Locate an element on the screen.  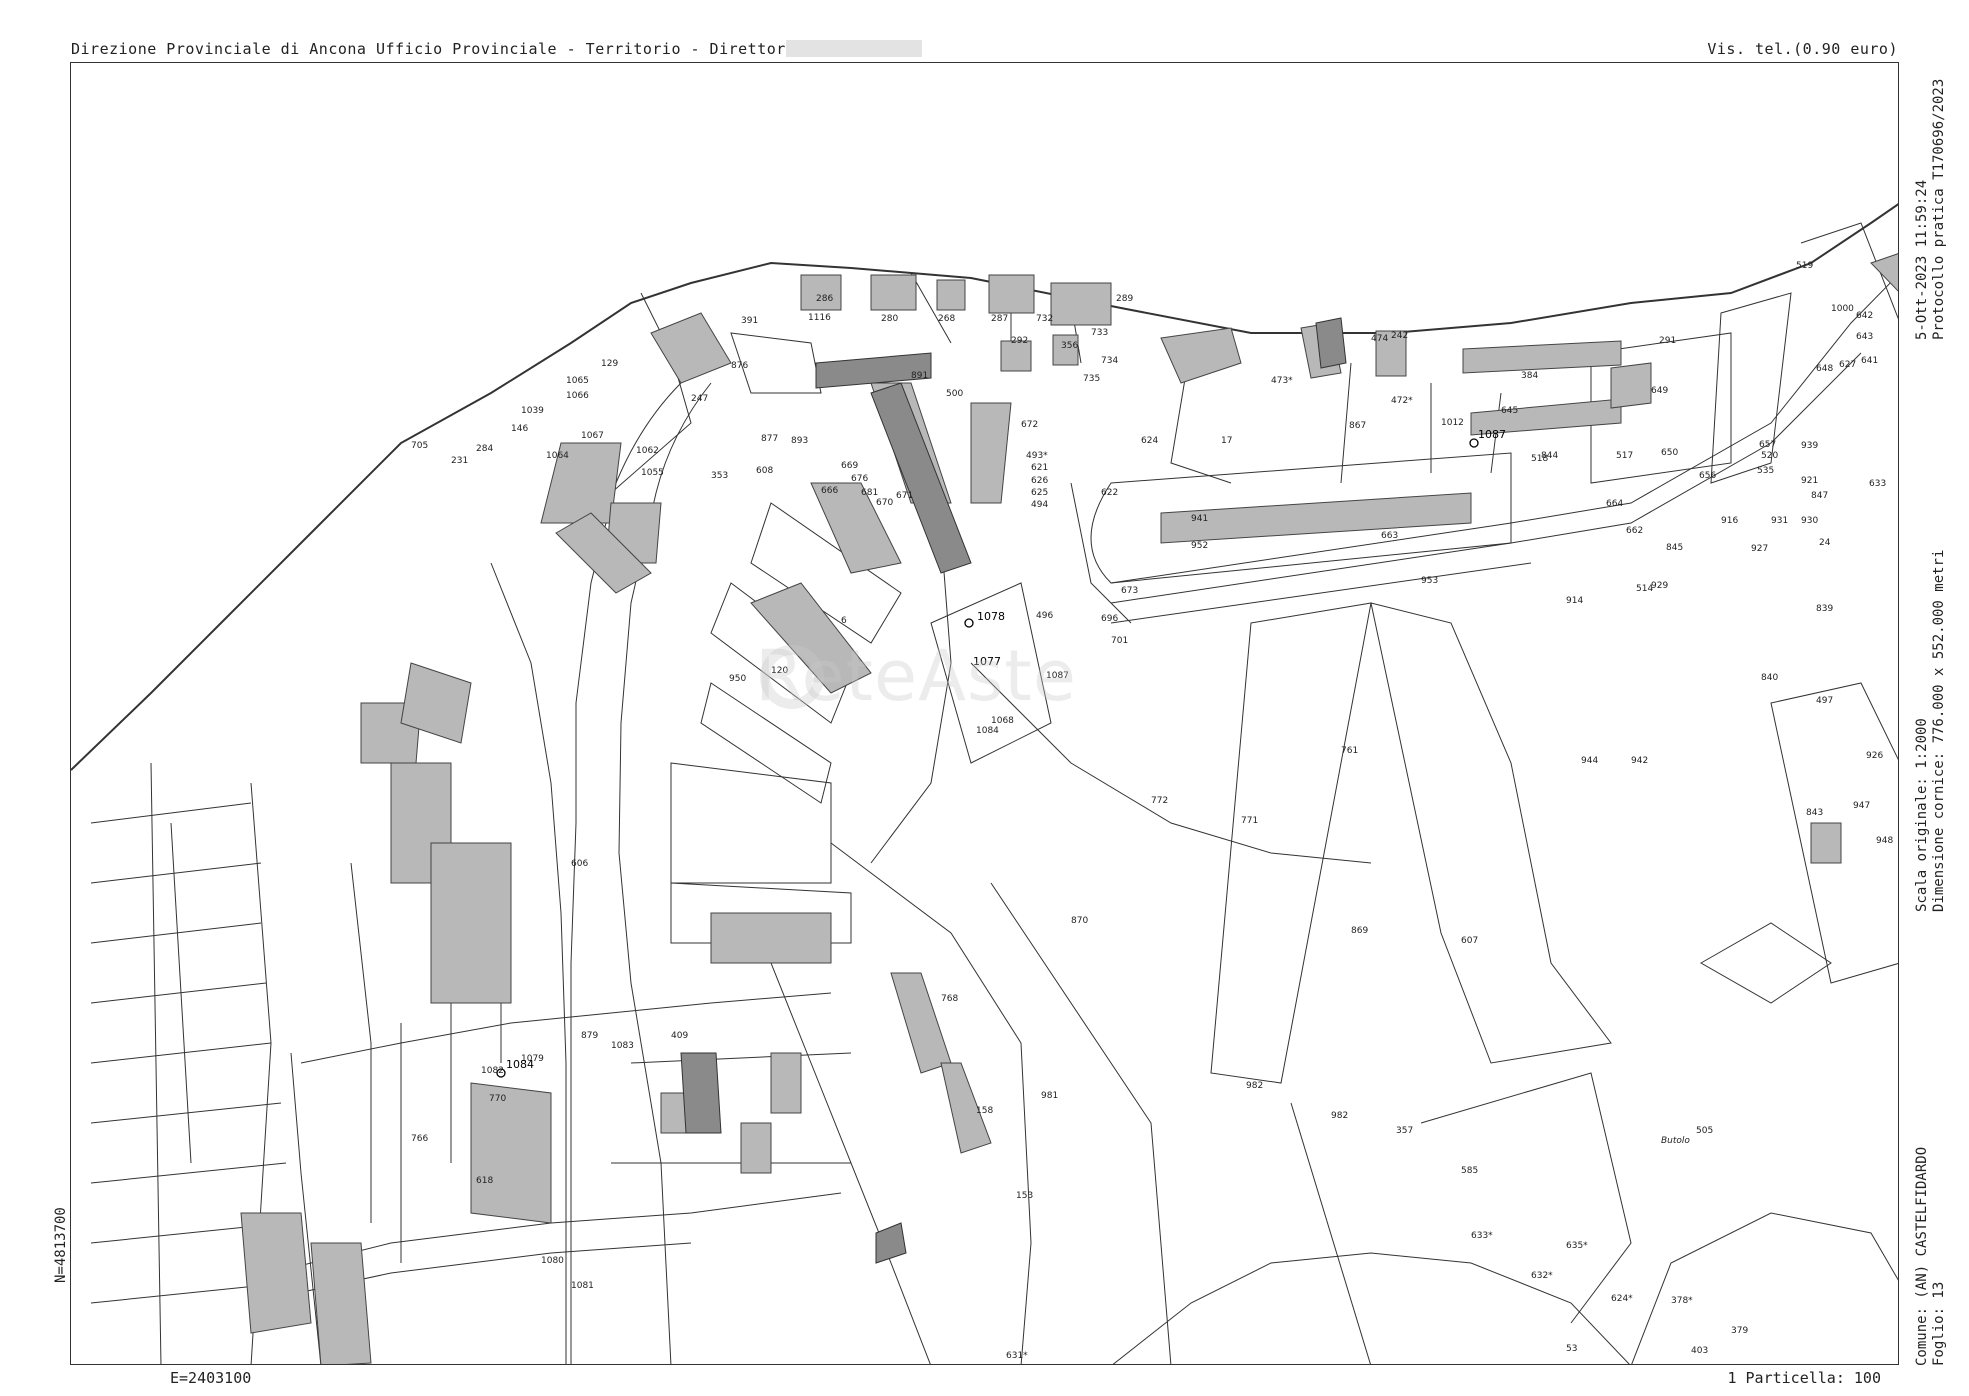
header-cost: Vis. tel.(0.90 euro) is located at coordinates (1802, 49).